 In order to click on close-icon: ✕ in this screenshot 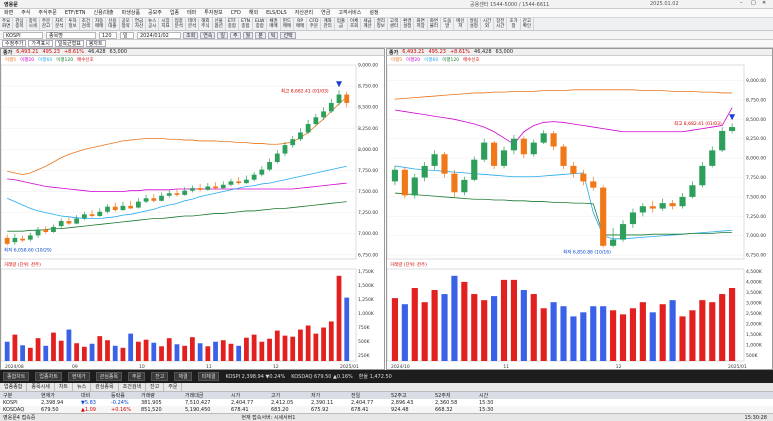, I will do `click(764, 3)`.